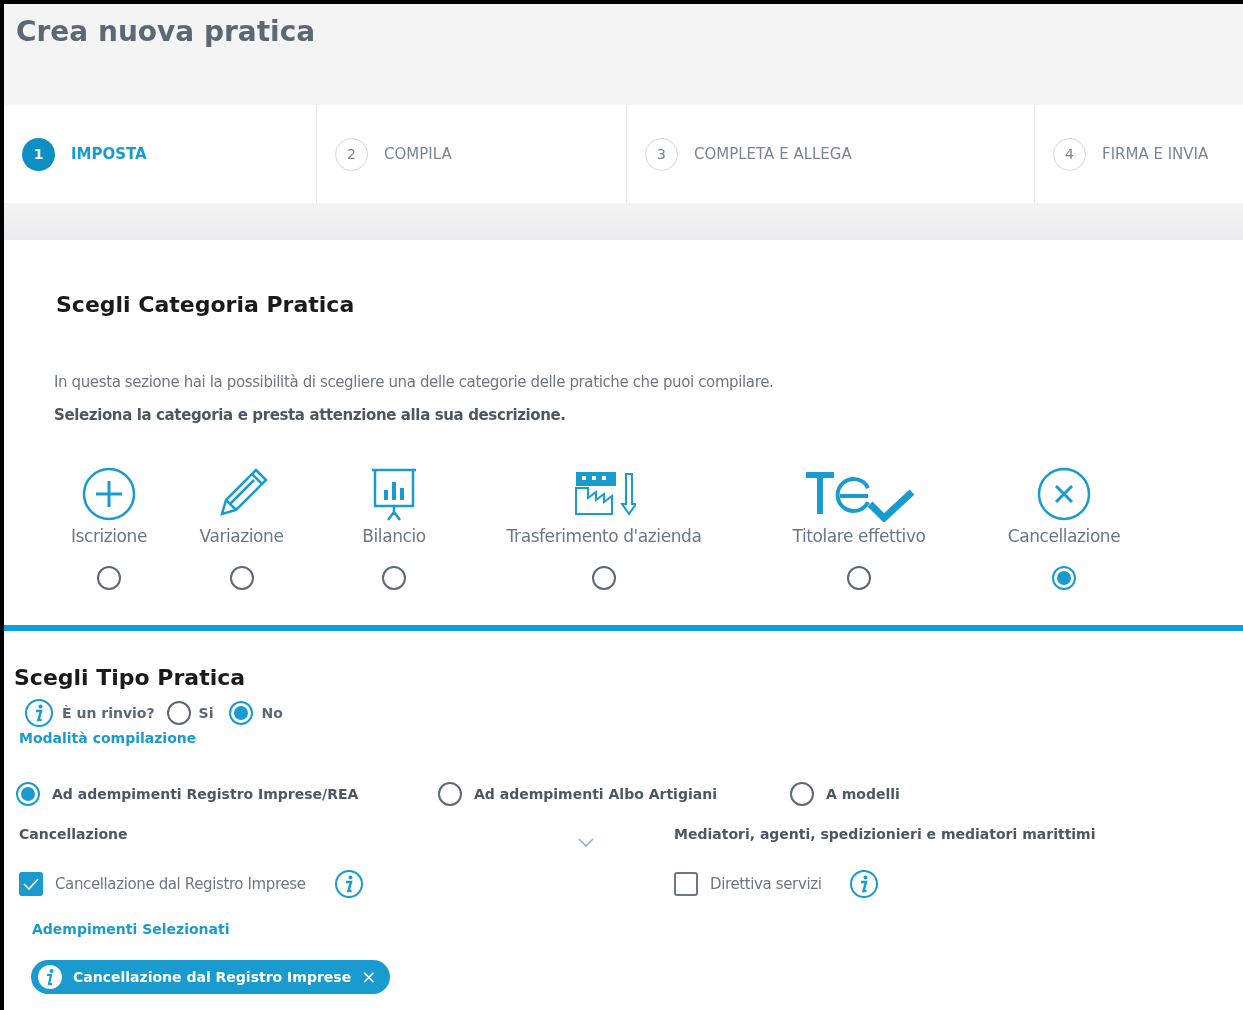 This screenshot has height=1010, width=1243. Describe the element at coordinates (773, 154) in the screenshot. I see `step-tab: COMPLETA E ALLEGA` at that location.